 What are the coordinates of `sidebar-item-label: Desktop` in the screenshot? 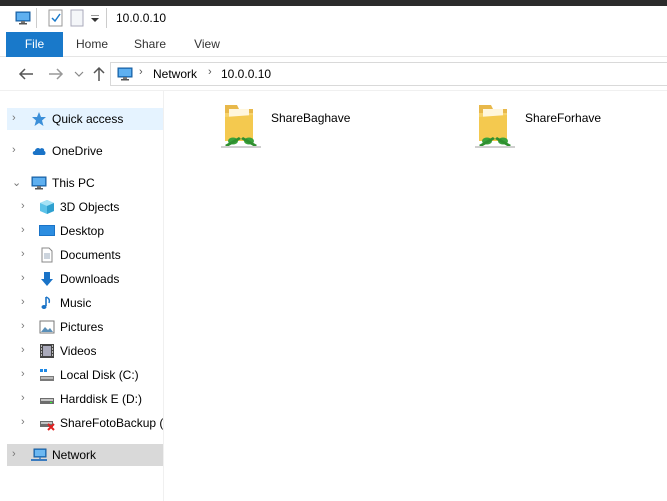 It's located at (82, 231).